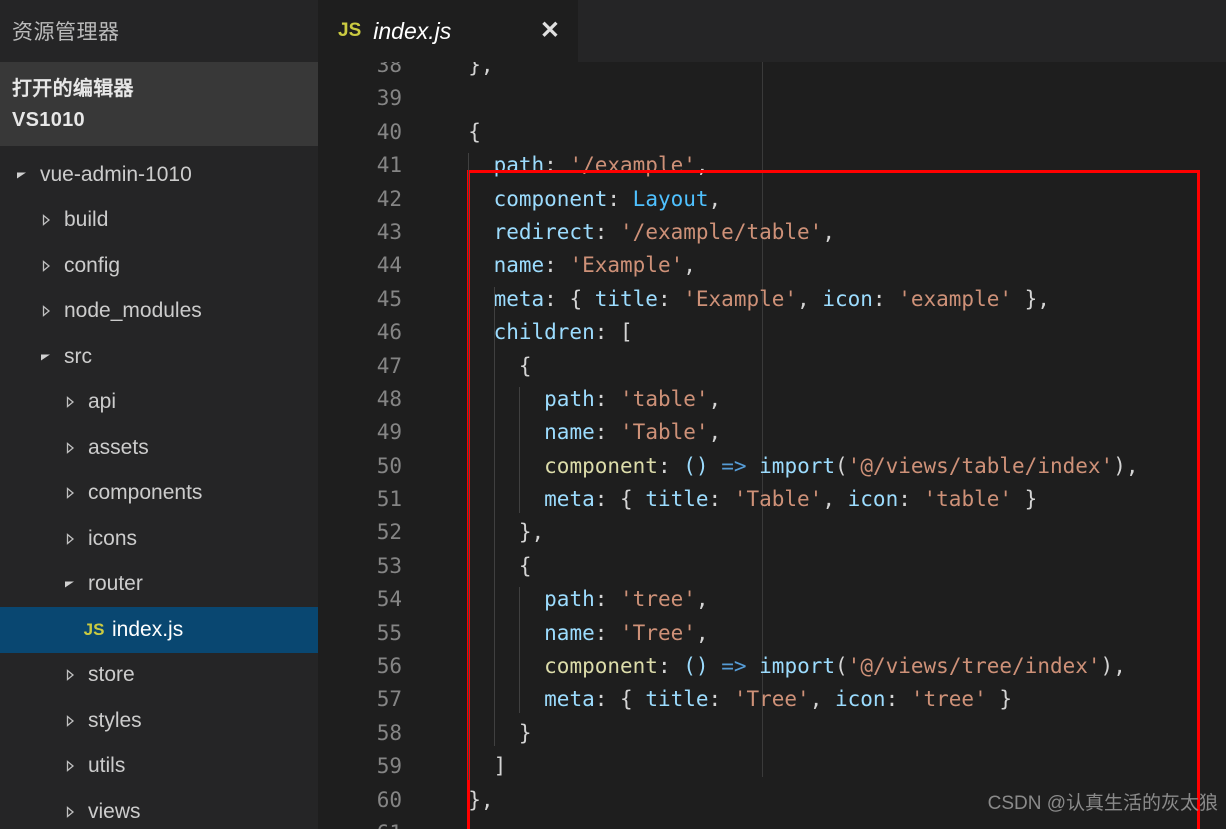  Describe the element at coordinates (823, 199) in the screenshot. I see `line-content: component: Layout,` at that location.